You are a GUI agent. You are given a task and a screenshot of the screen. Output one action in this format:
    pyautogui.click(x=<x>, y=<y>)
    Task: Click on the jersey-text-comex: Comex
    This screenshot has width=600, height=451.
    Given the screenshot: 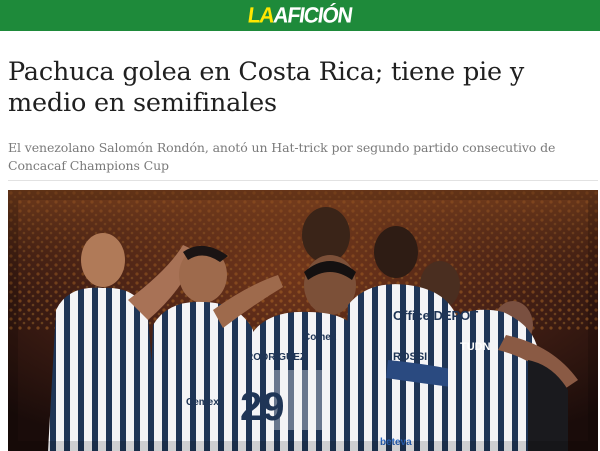 What is the action you would take?
    pyautogui.click(x=320, y=337)
    